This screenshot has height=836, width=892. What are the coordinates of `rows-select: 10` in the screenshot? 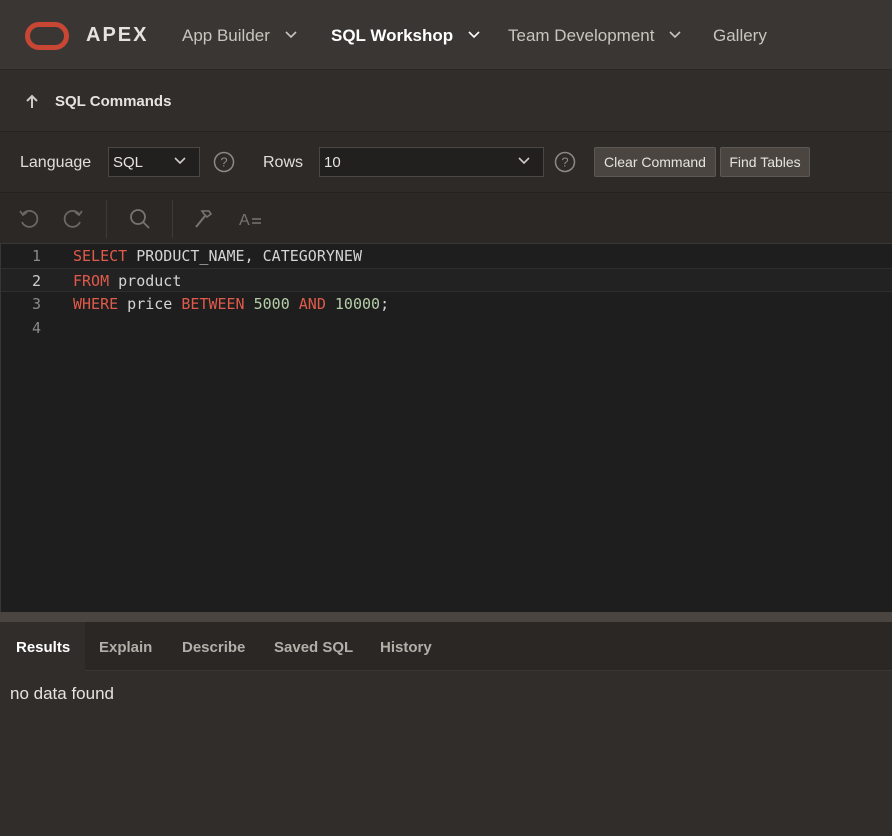 It's located at (431, 162).